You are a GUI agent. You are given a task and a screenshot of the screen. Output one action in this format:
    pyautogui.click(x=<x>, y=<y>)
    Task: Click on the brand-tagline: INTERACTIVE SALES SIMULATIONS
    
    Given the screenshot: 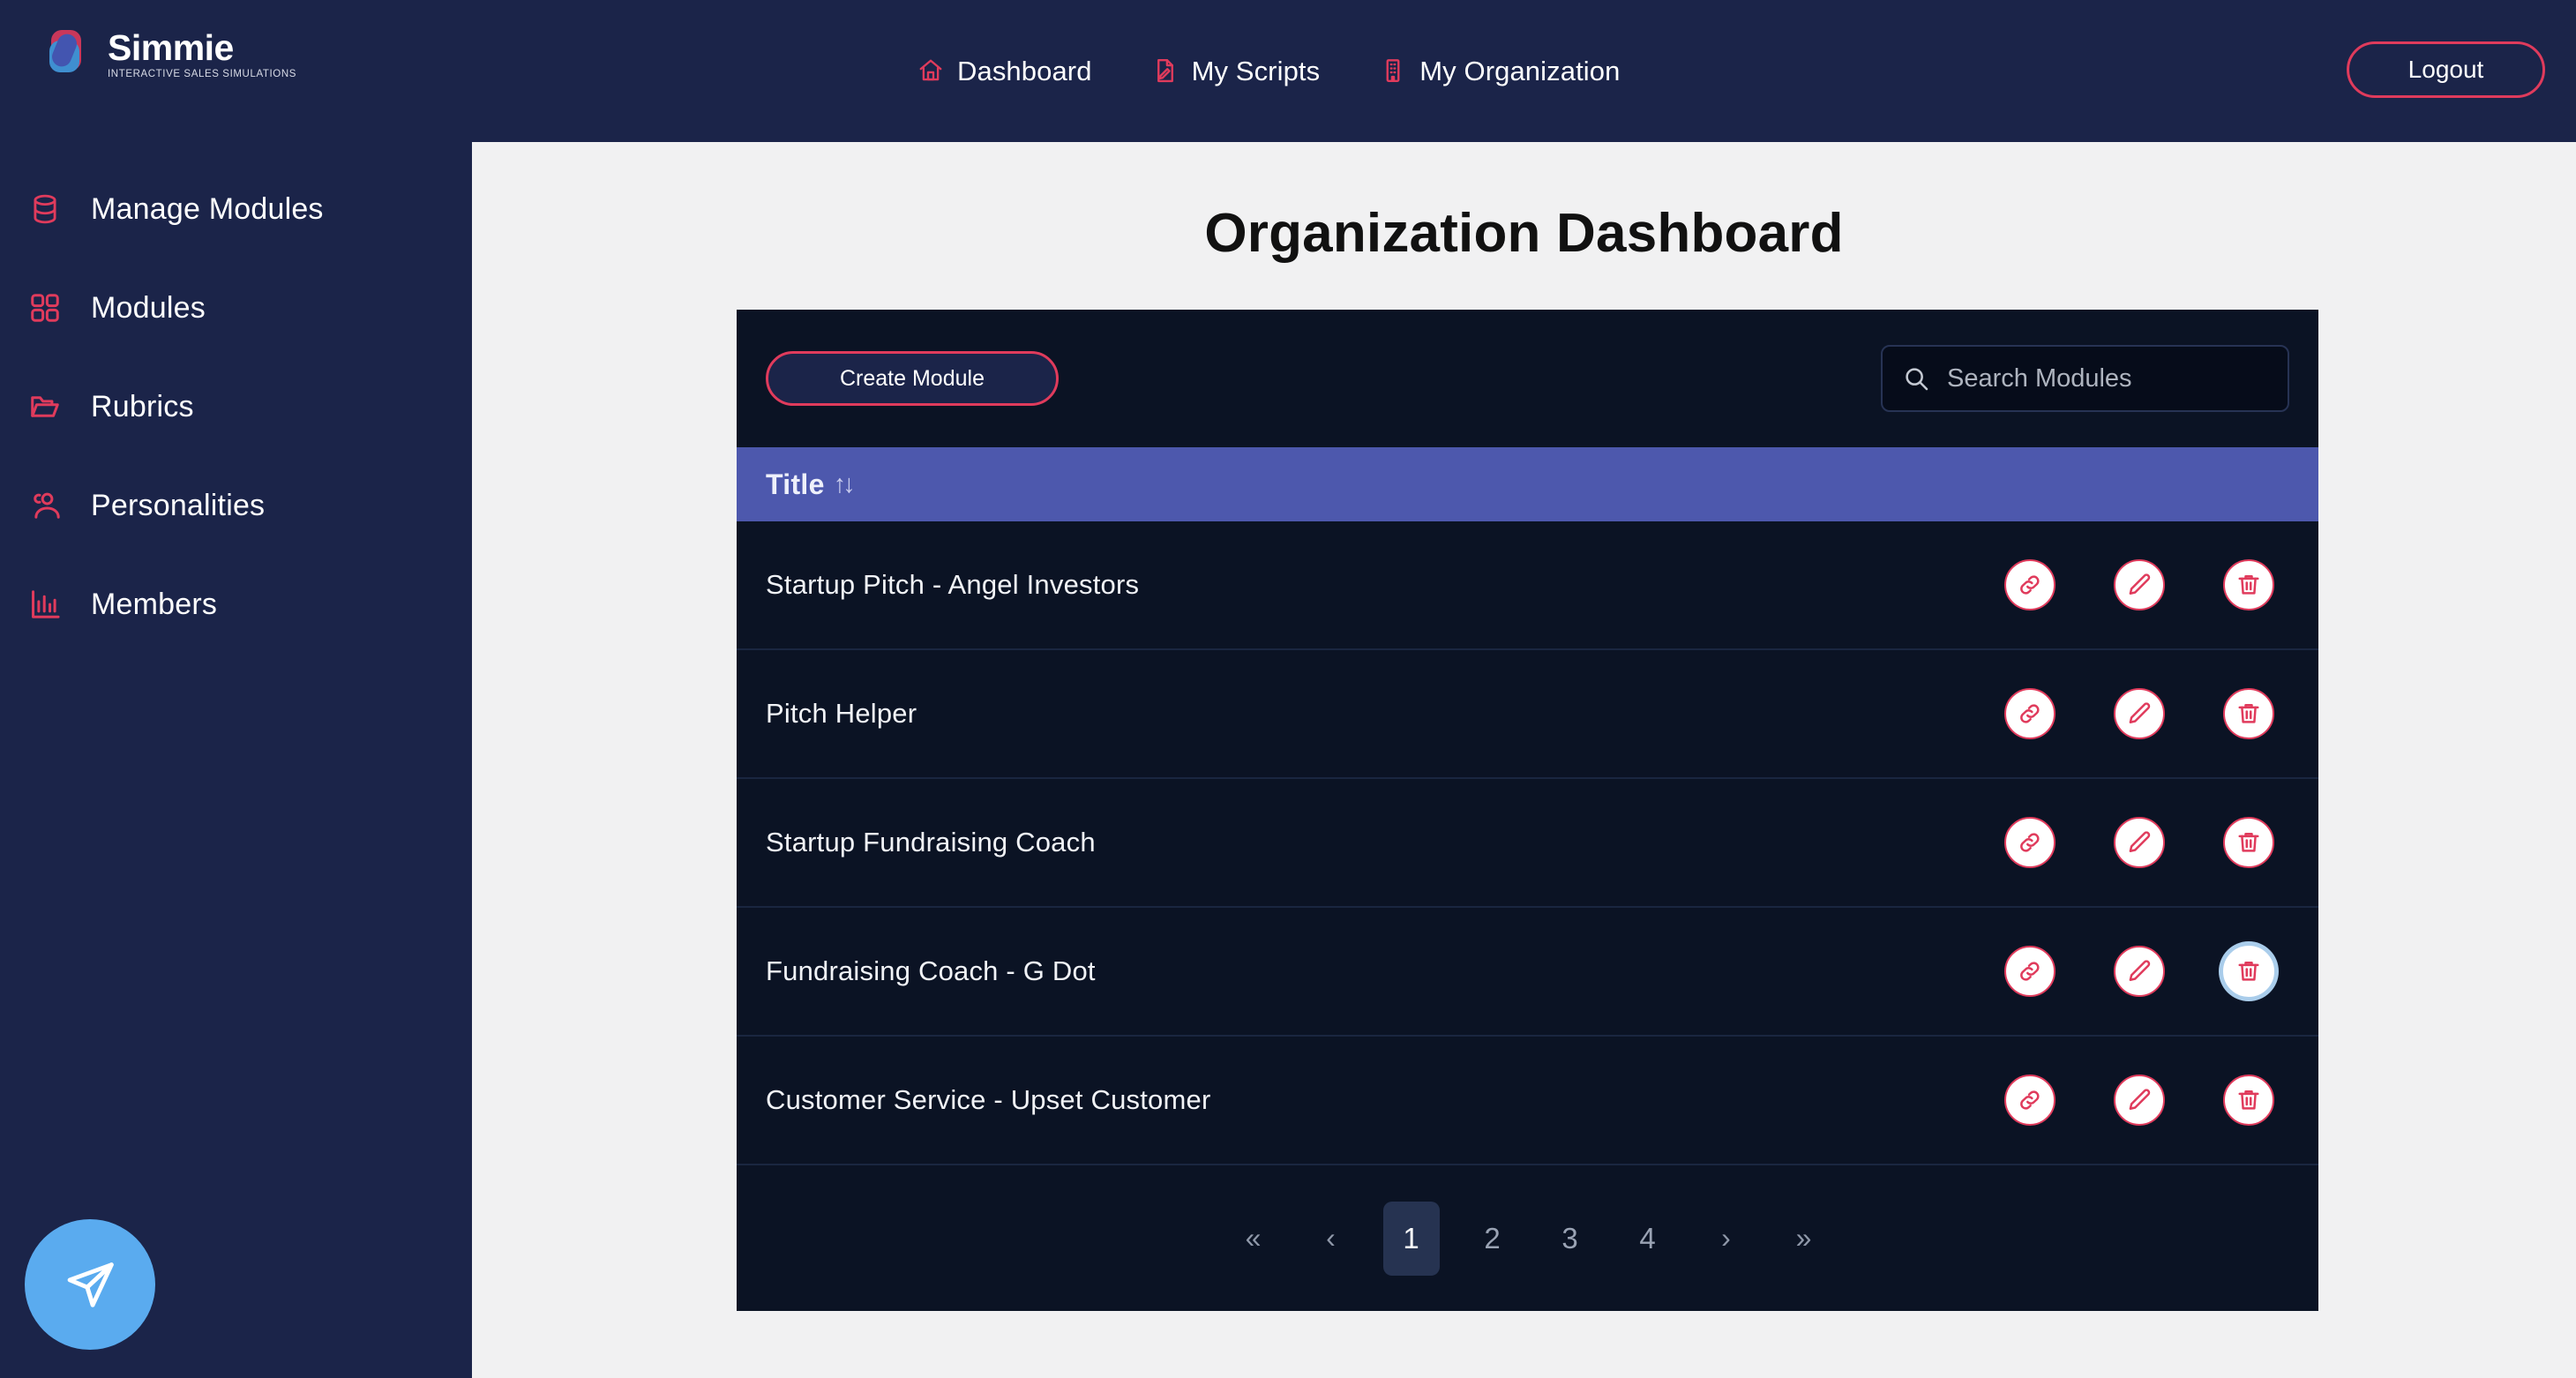 What is the action you would take?
    pyautogui.click(x=203, y=74)
    